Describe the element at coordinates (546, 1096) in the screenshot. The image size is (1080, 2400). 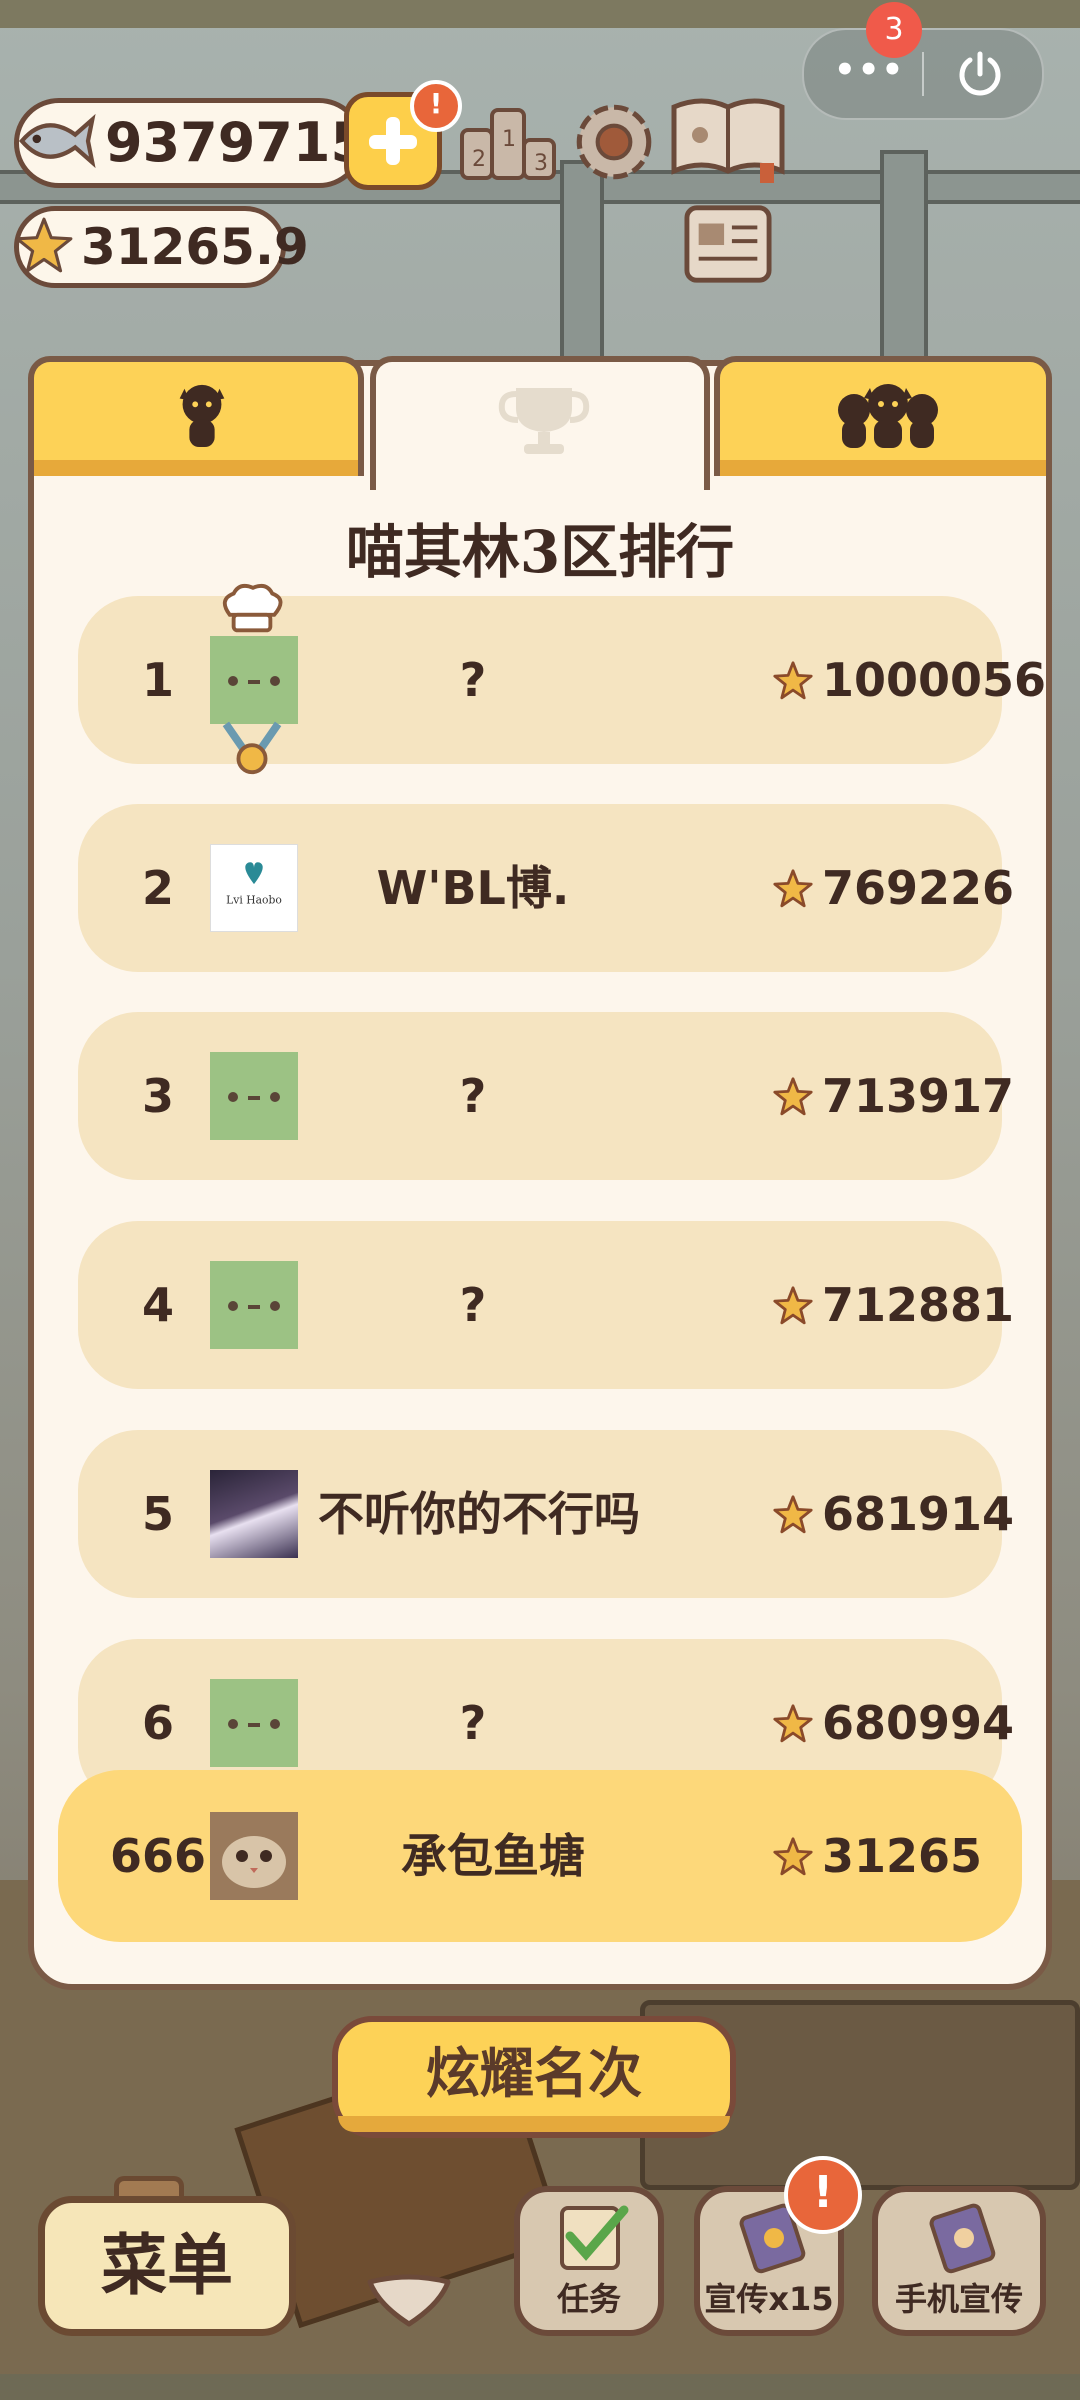
I see `leaderboard-row: 3 ? 713917` at that location.